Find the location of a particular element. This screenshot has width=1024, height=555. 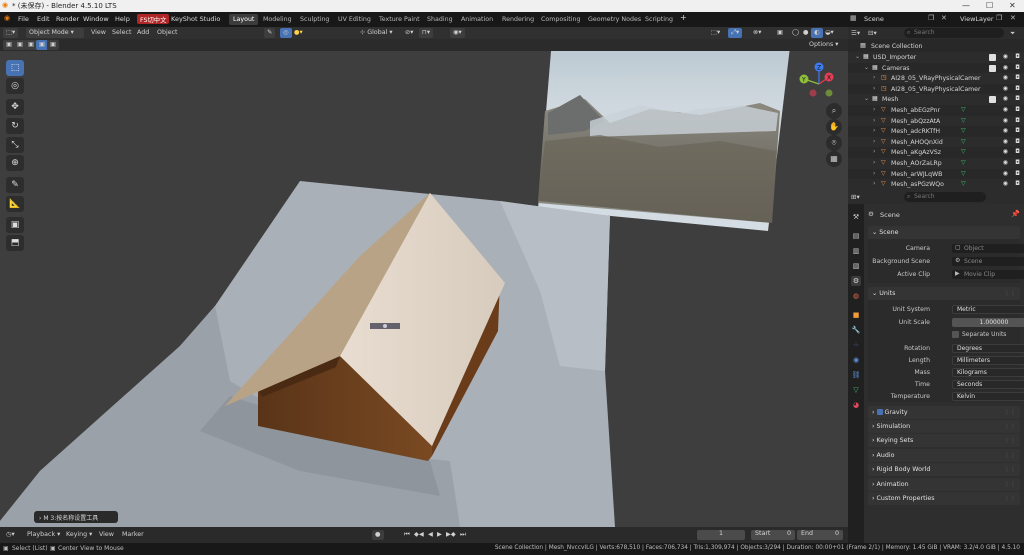

tab-geometry-nodes: Geometry Nodes is located at coordinates (614, 19).